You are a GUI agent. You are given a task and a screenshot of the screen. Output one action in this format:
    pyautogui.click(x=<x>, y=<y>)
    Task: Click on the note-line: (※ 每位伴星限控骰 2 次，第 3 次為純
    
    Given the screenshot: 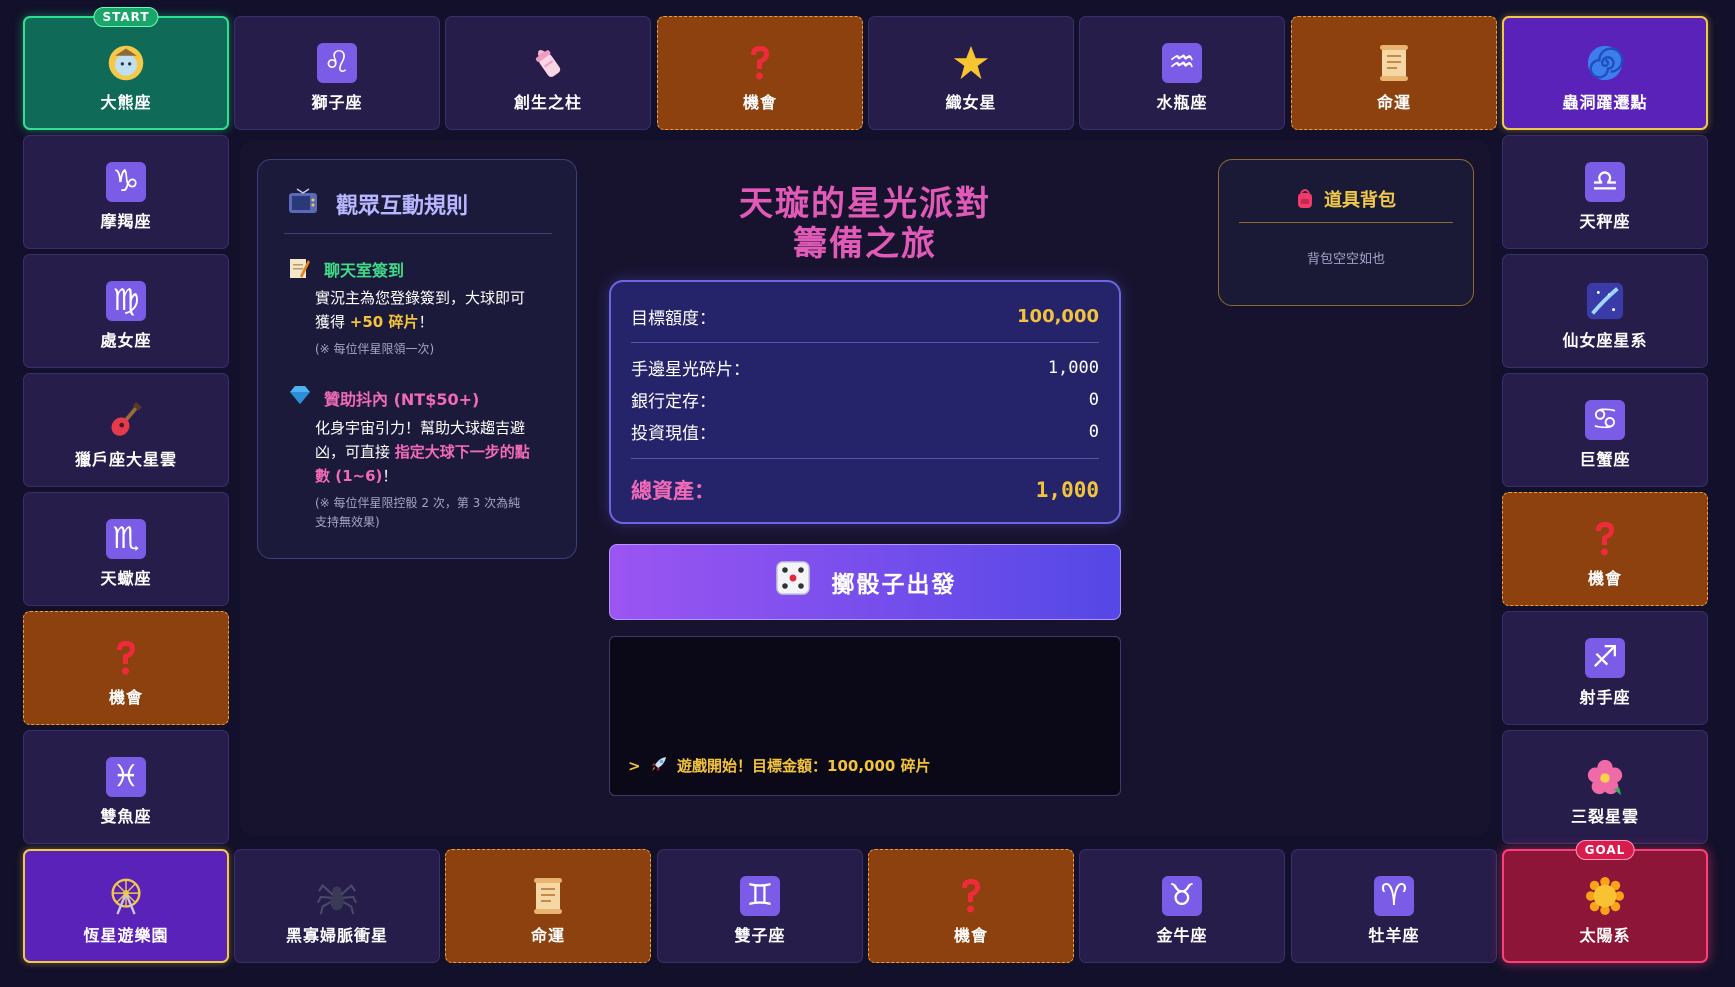 What is the action you would take?
    pyautogui.click(x=418, y=503)
    